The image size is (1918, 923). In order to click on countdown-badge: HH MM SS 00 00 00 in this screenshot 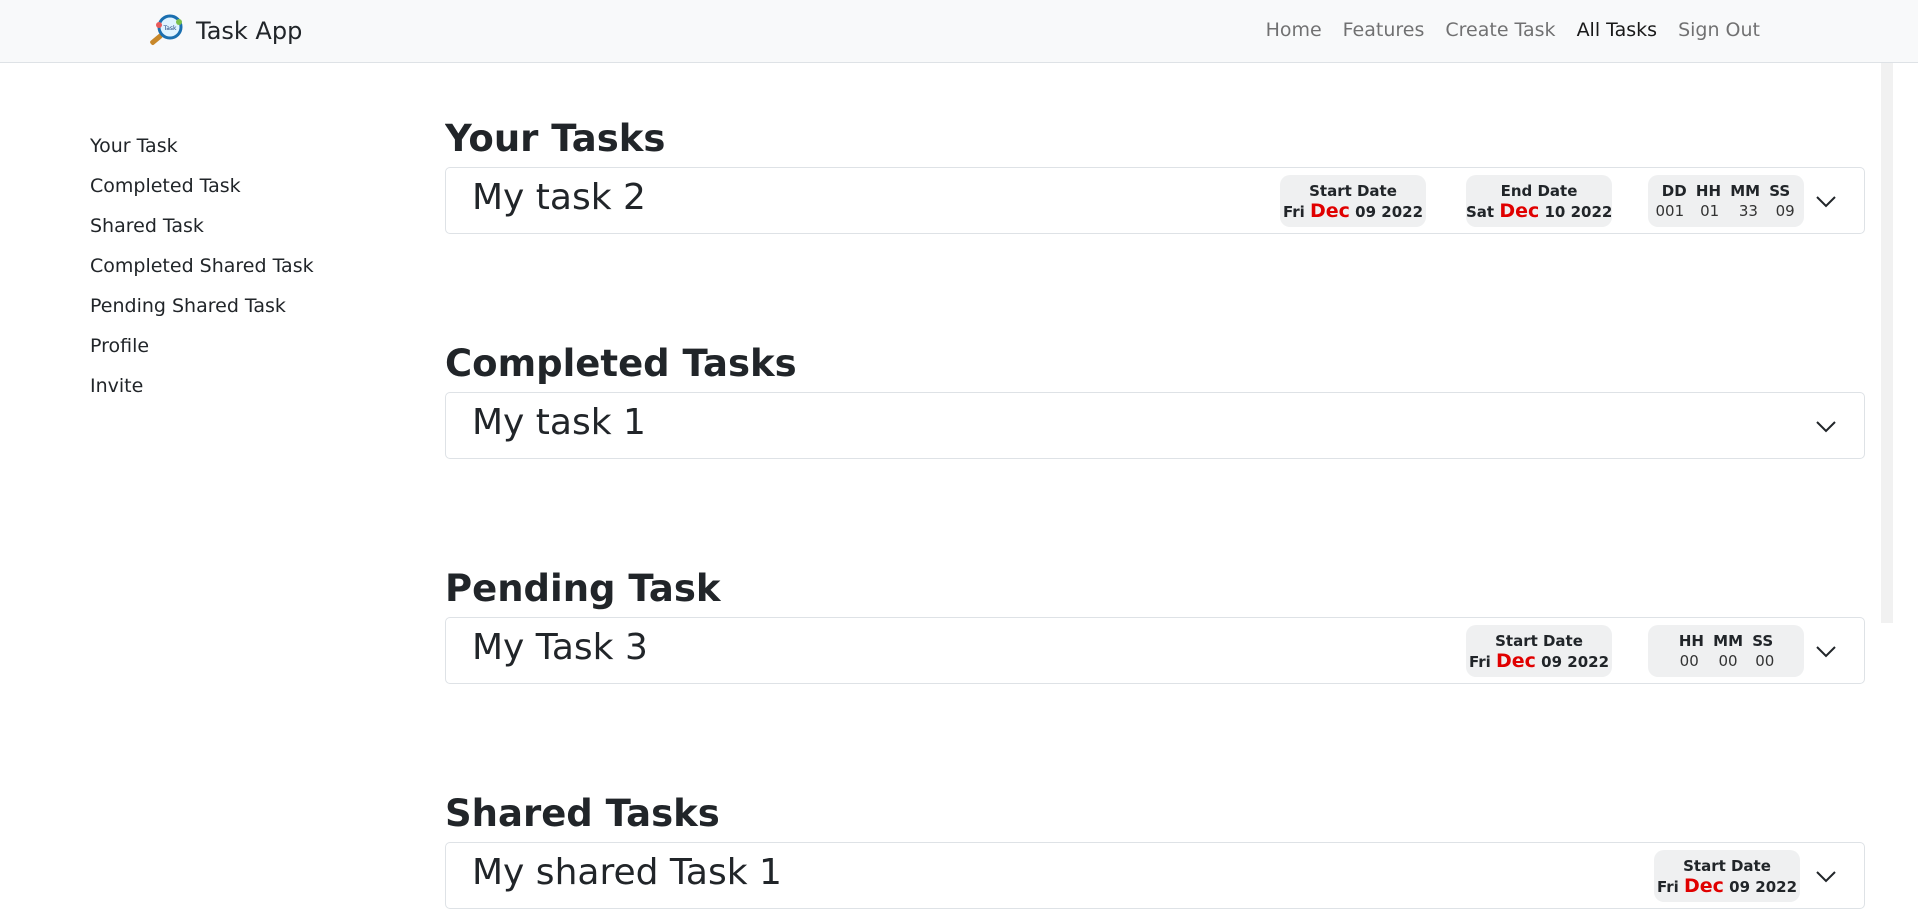, I will do `click(1726, 651)`.